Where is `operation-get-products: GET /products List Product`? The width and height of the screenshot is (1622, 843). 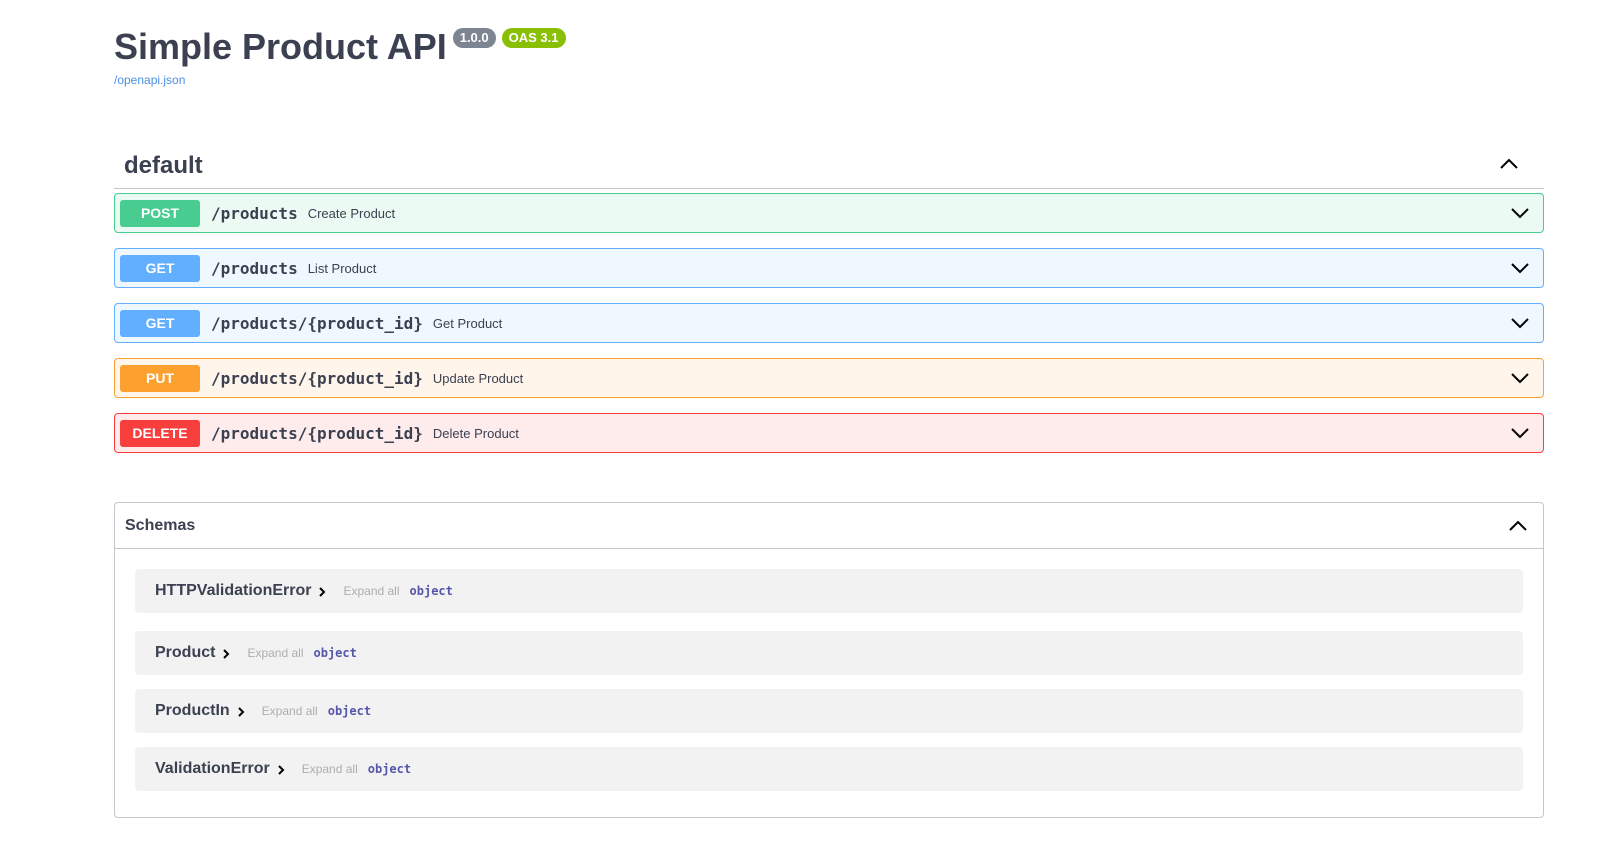 operation-get-products: GET /products List Product is located at coordinates (829, 268).